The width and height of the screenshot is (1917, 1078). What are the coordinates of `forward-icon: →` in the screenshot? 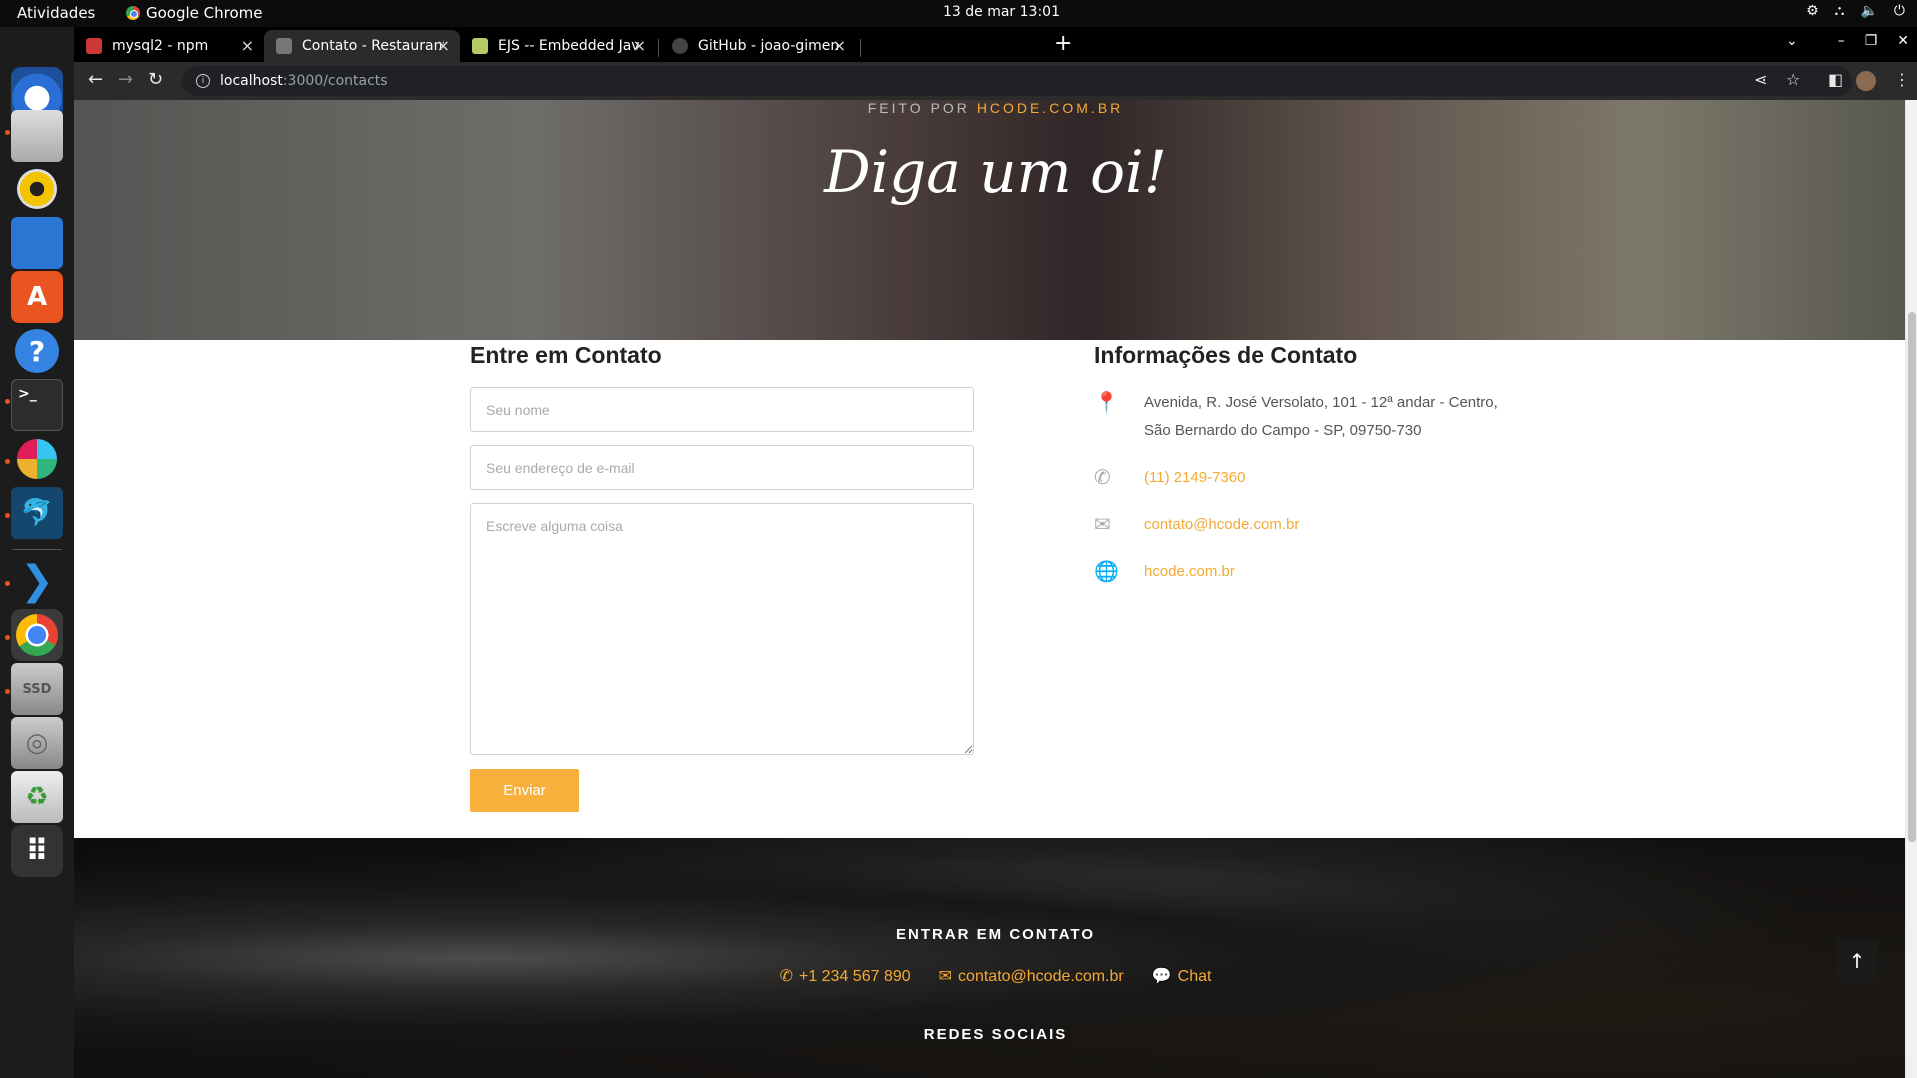 It's located at (125, 79).